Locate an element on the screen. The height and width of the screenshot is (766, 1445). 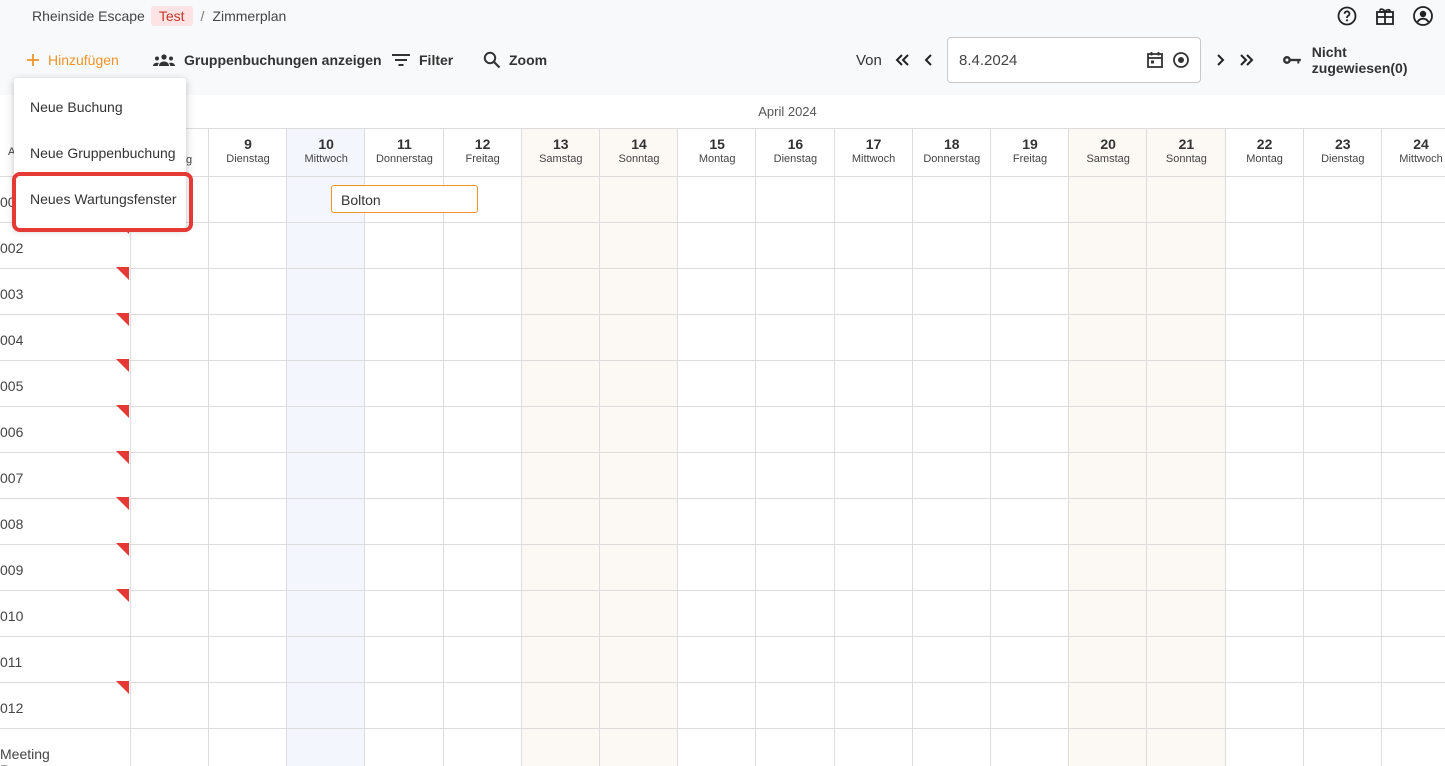
room-label: 007 is located at coordinates (11, 478).